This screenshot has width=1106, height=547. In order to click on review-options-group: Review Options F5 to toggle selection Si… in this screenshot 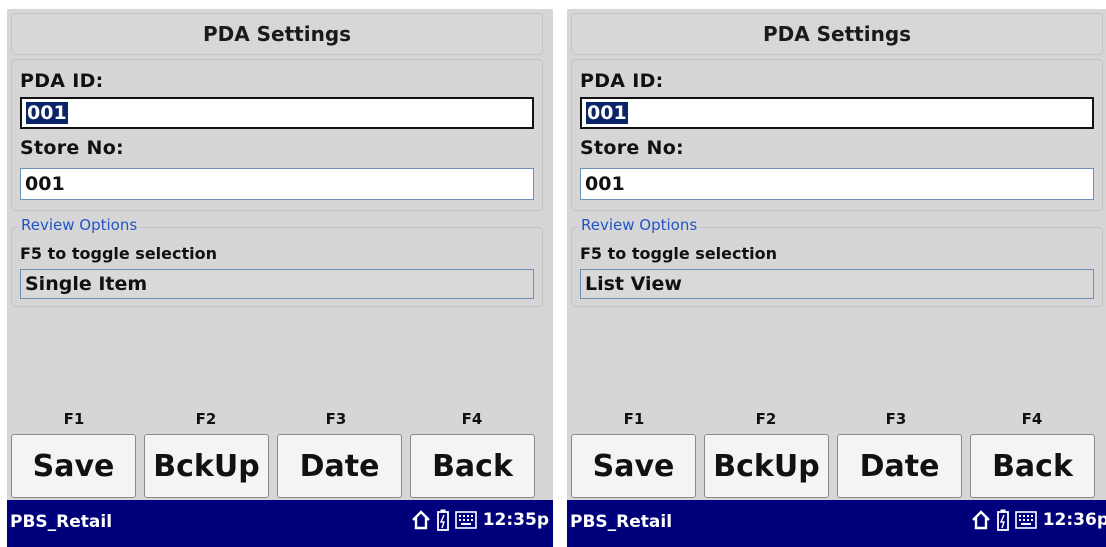, I will do `click(277, 261)`.